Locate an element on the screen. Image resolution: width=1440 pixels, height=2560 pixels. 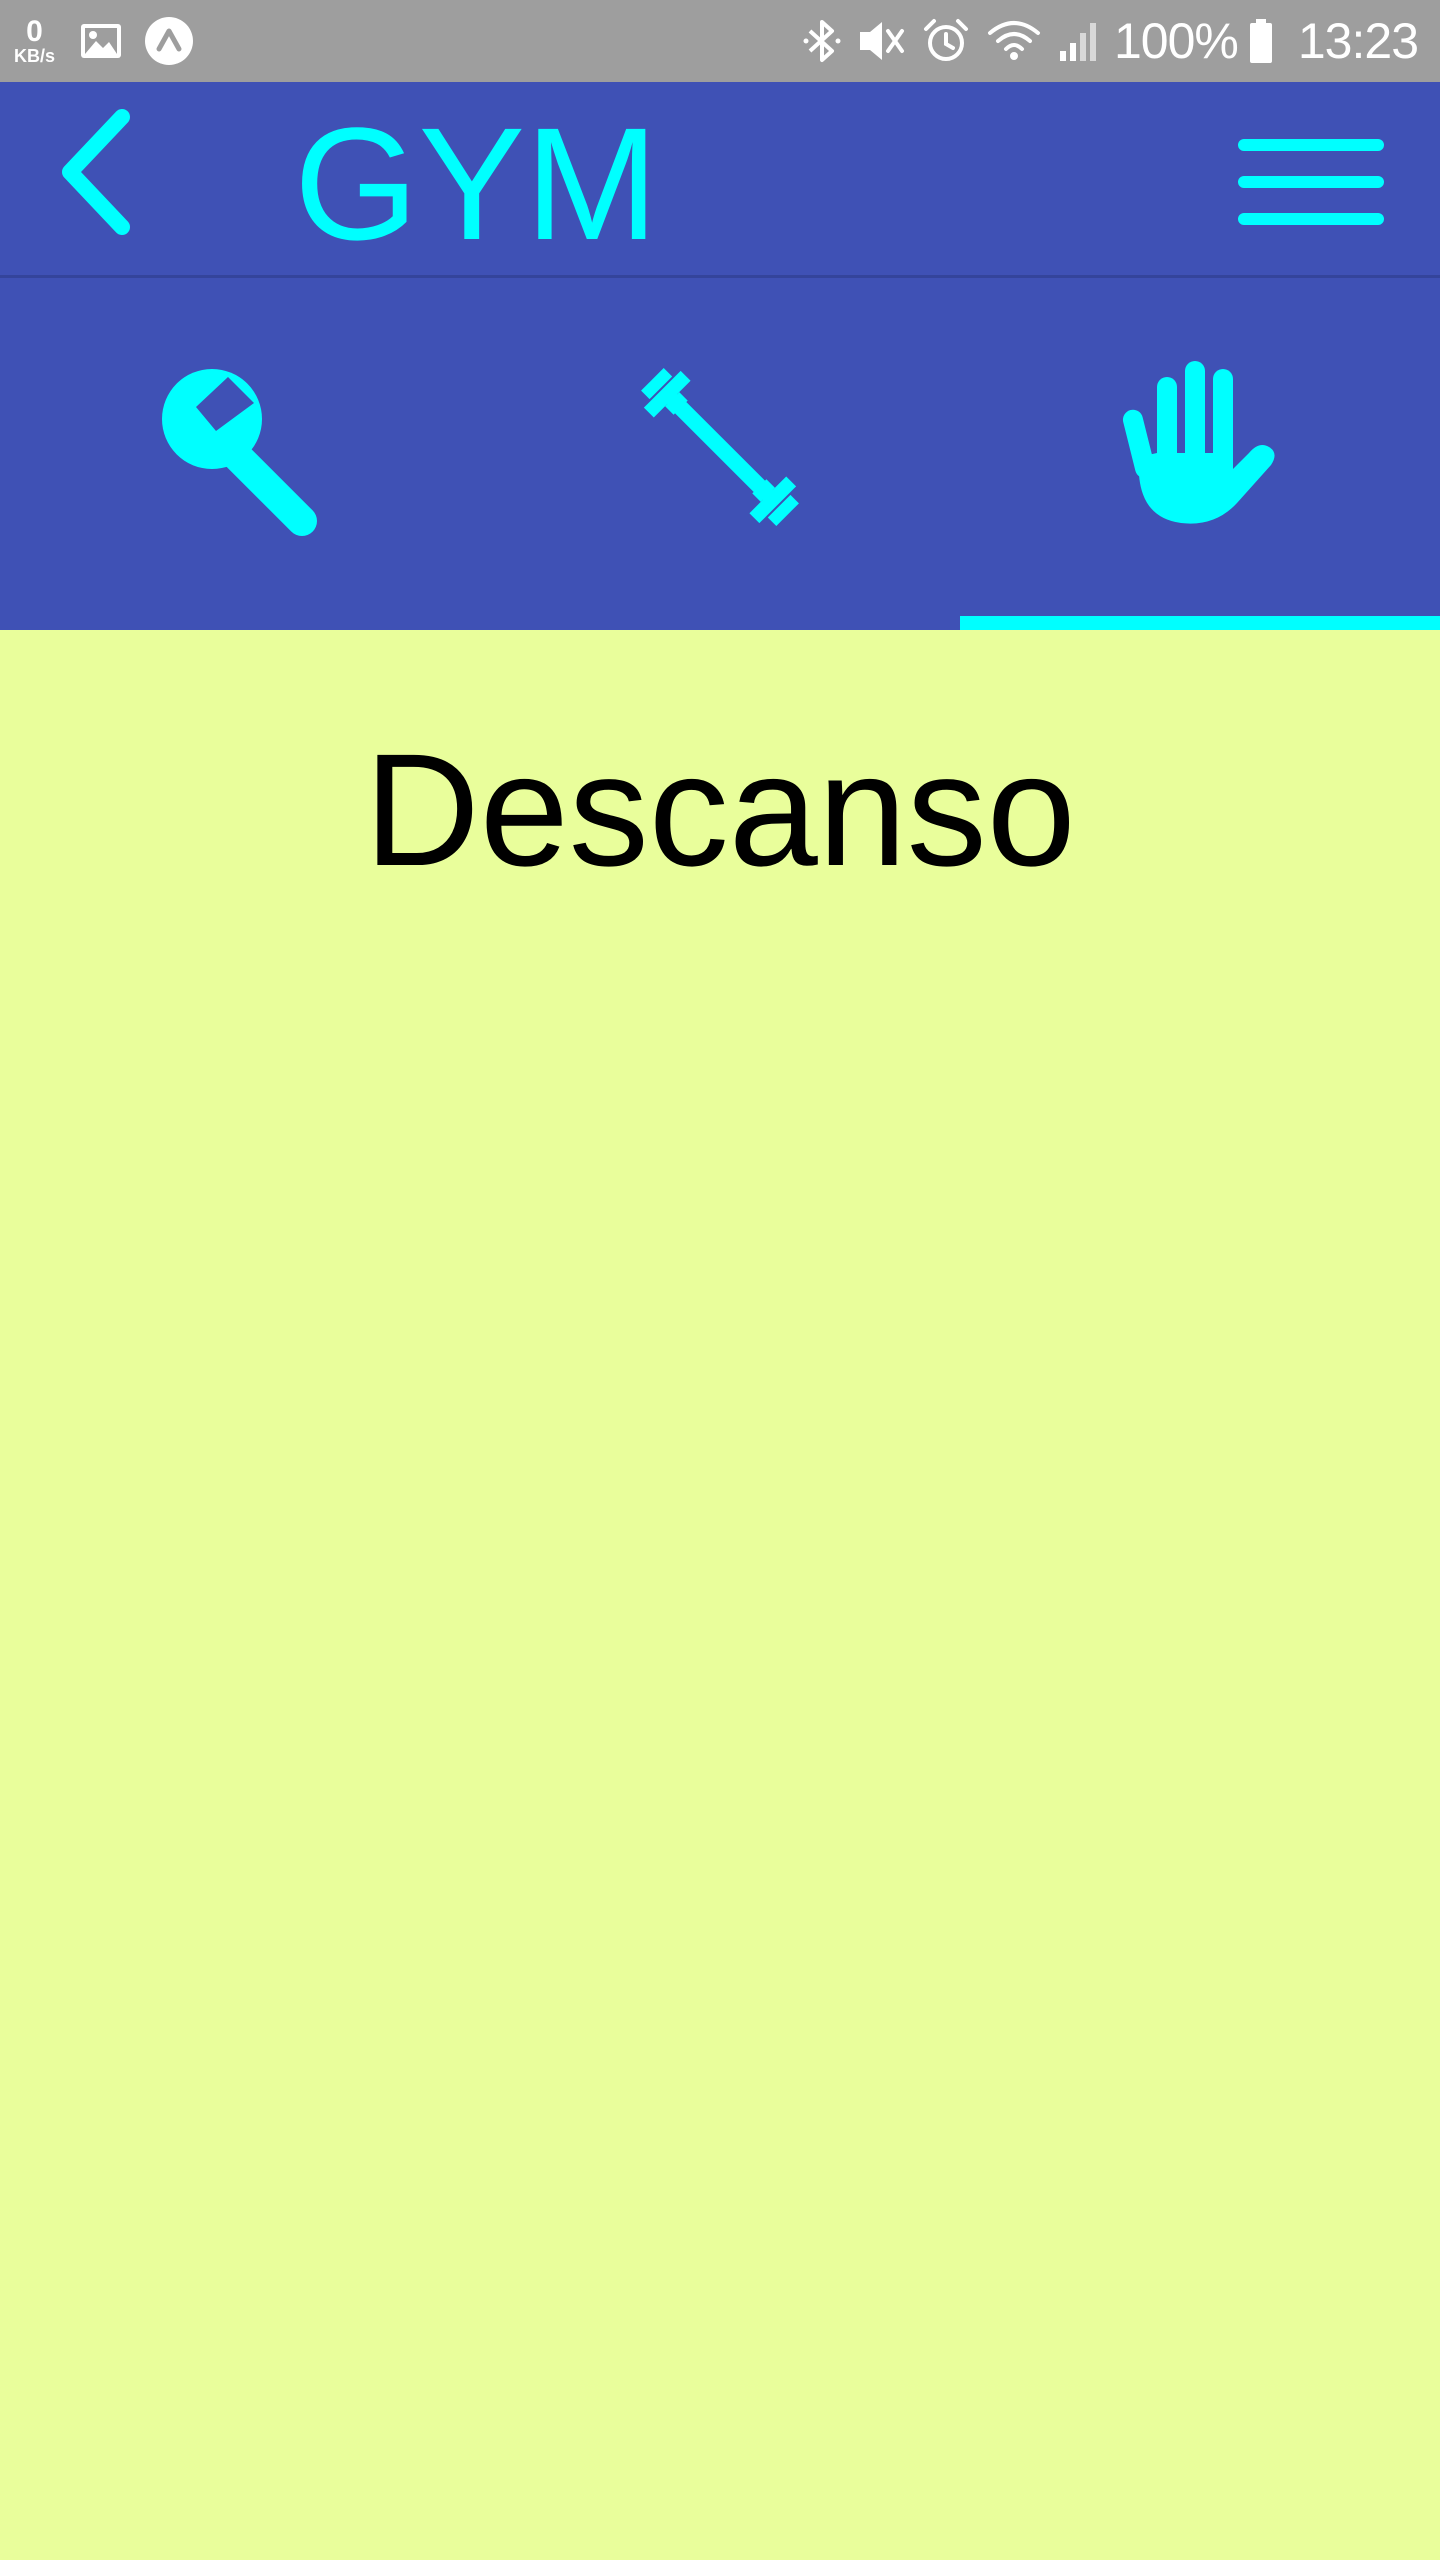
mute-icon is located at coordinates (882, 41).